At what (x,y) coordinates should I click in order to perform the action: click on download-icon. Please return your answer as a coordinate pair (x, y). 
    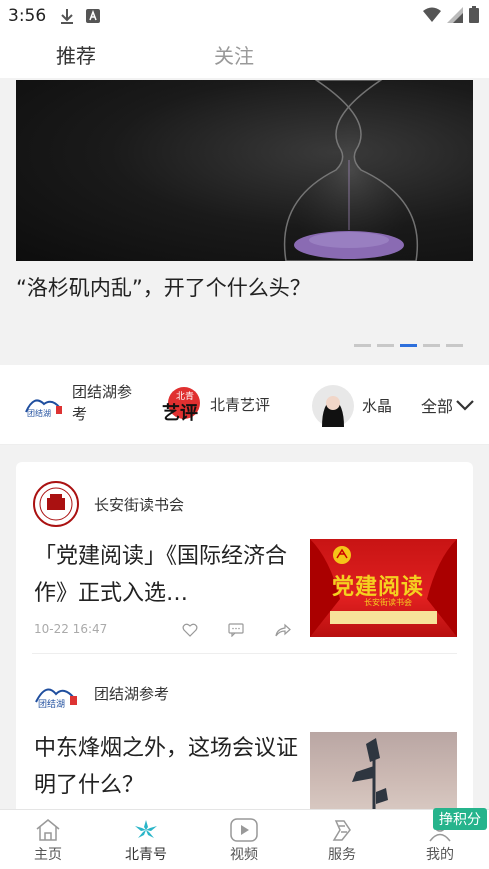
    Looking at the image, I should click on (67, 16).